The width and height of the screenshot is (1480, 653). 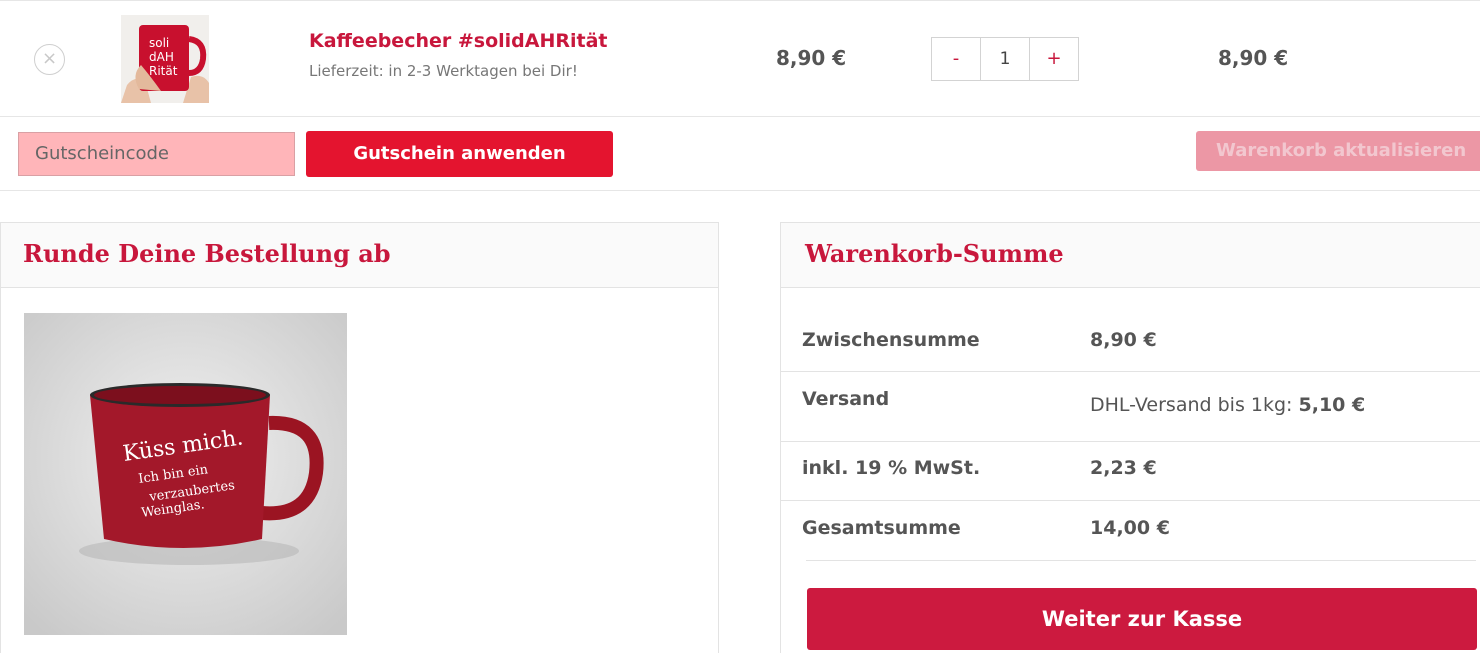 I want to click on subtotal-row: Zwischensumme 8,90 €, so click(x=1130, y=341).